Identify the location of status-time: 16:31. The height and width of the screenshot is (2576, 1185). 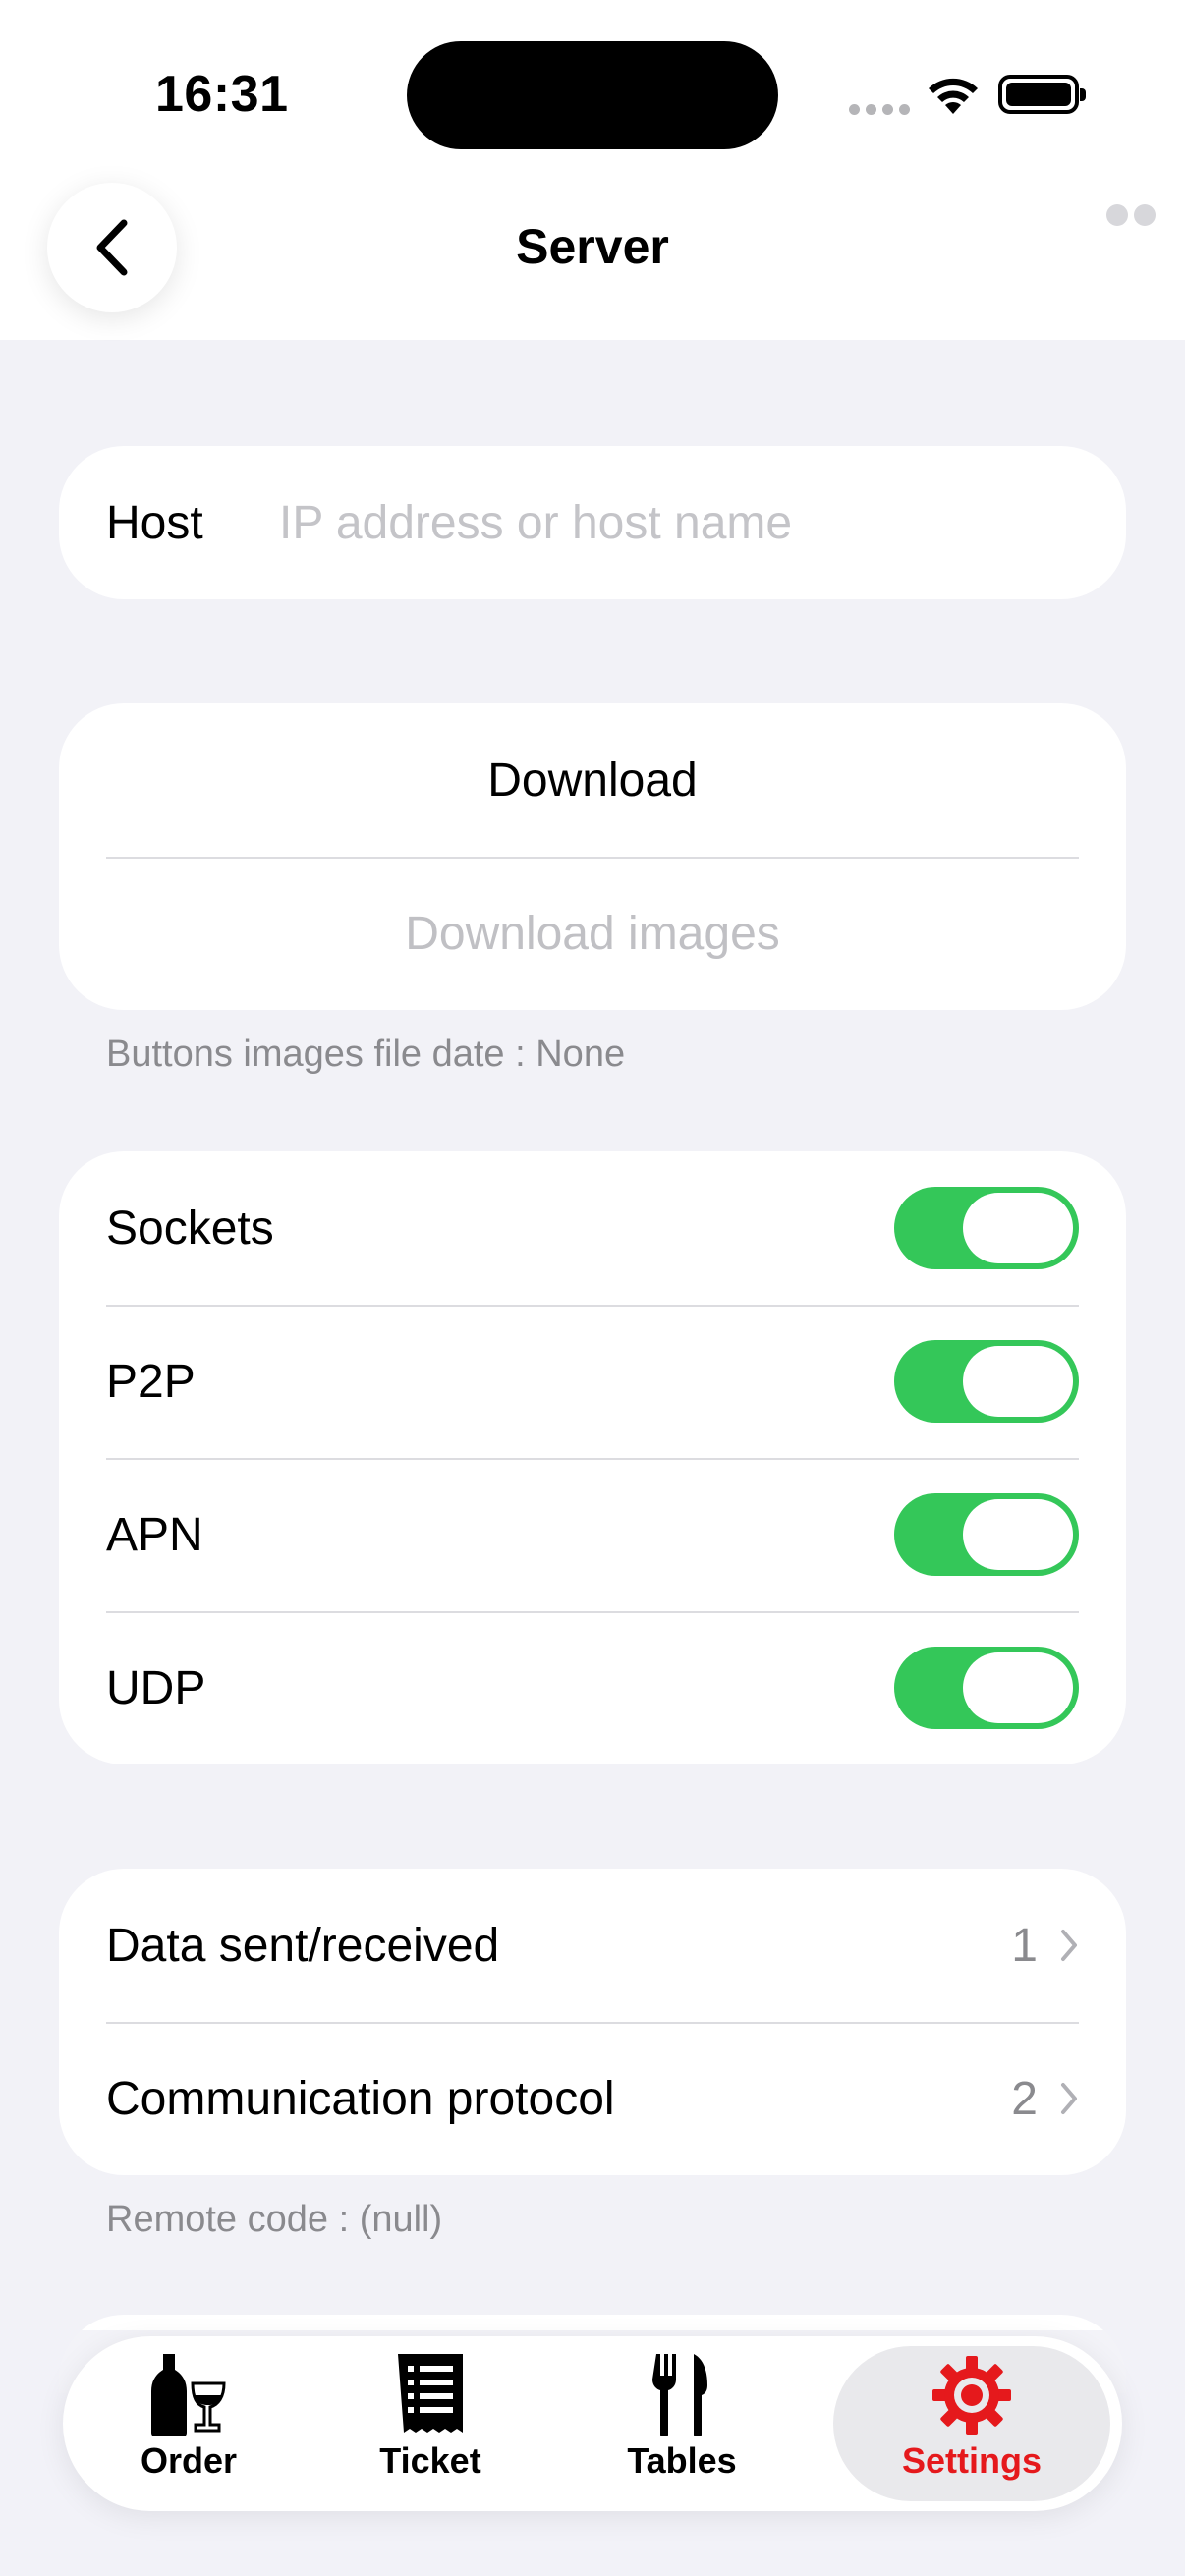
(222, 94).